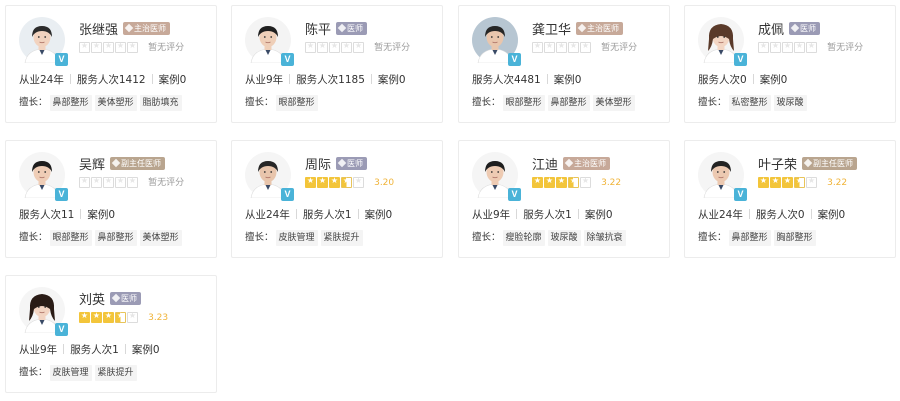 This screenshot has height=401, width=900. I want to click on doctor-name: 周际, so click(318, 163).